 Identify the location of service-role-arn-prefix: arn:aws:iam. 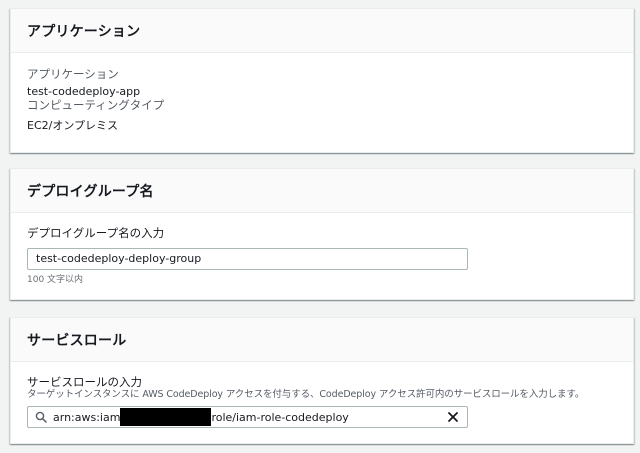
(87, 417).